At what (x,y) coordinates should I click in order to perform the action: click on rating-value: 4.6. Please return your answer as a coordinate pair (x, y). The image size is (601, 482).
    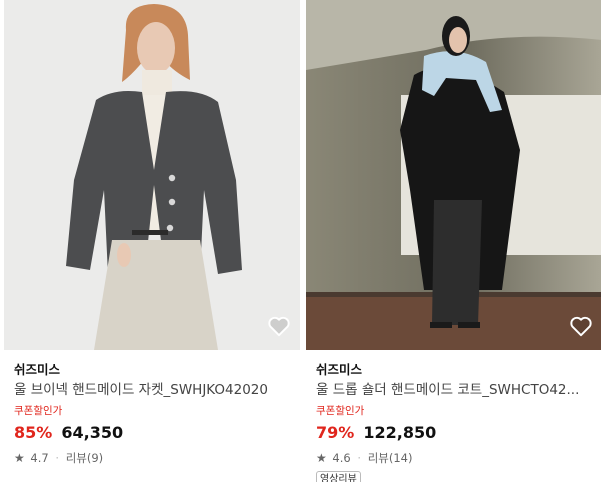
    Looking at the image, I should click on (341, 458).